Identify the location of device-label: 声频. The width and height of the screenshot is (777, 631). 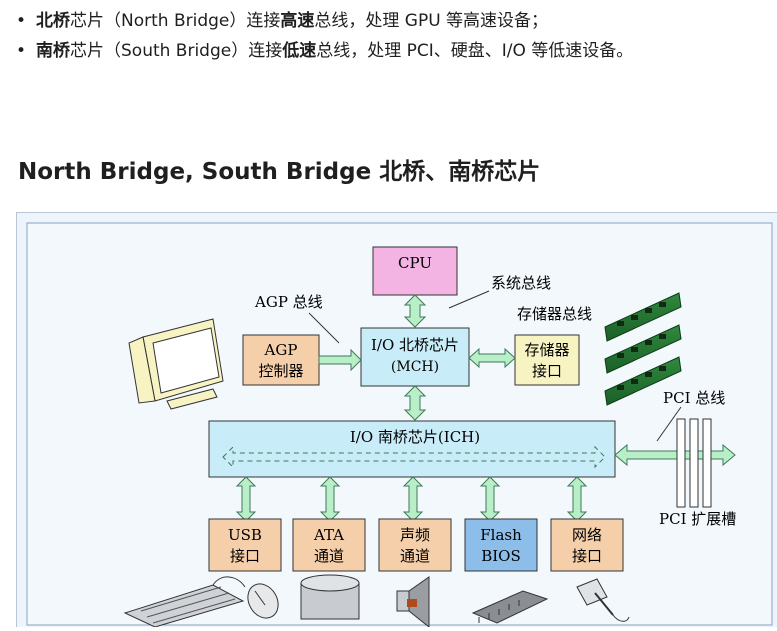
(415, 535).